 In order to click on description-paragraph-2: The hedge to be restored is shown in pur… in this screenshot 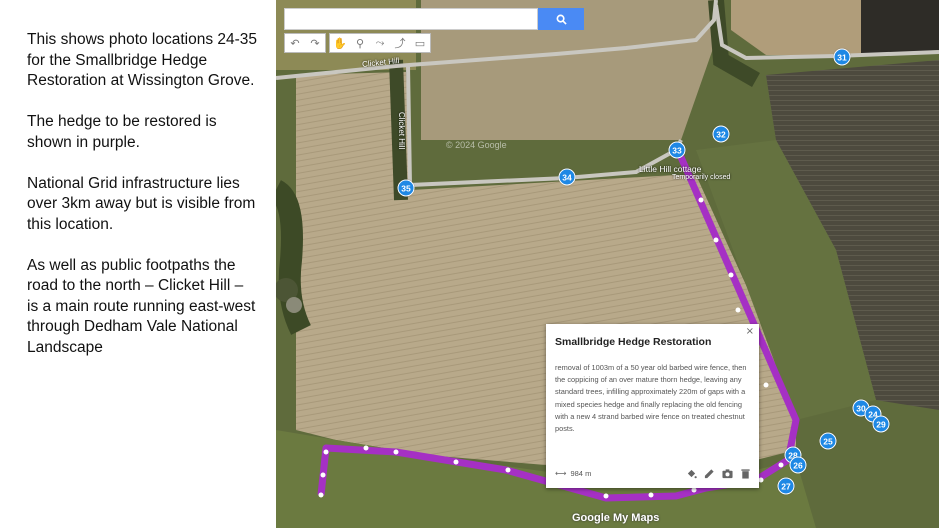, I will do `click(122, 132)`.